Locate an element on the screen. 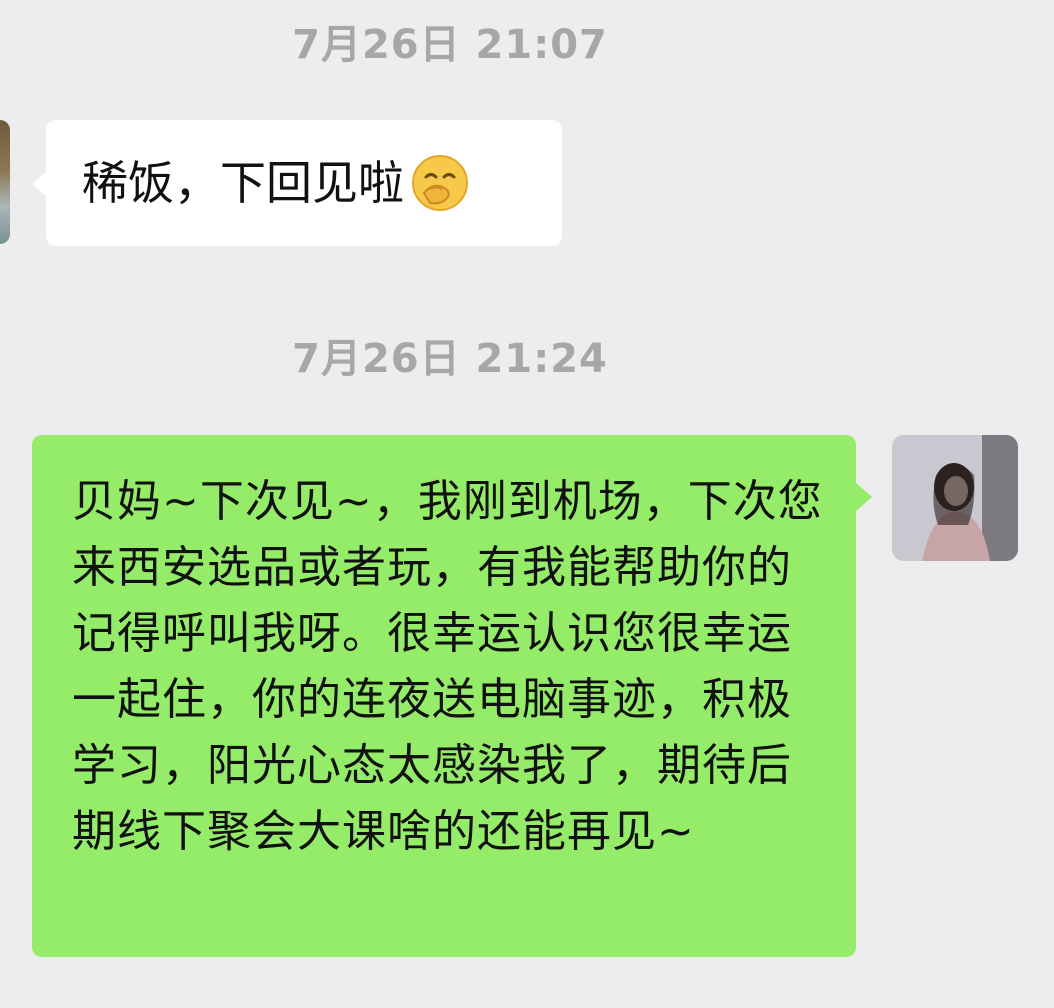  incoming-message-text: 稀饭，下回见啦 is located at coordinates (243, 183).